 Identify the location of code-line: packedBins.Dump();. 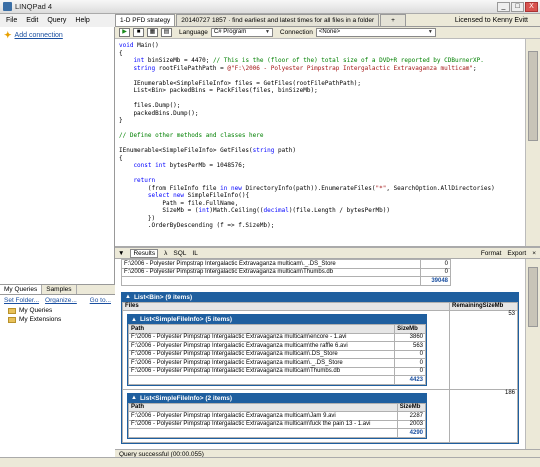
(320, 114).